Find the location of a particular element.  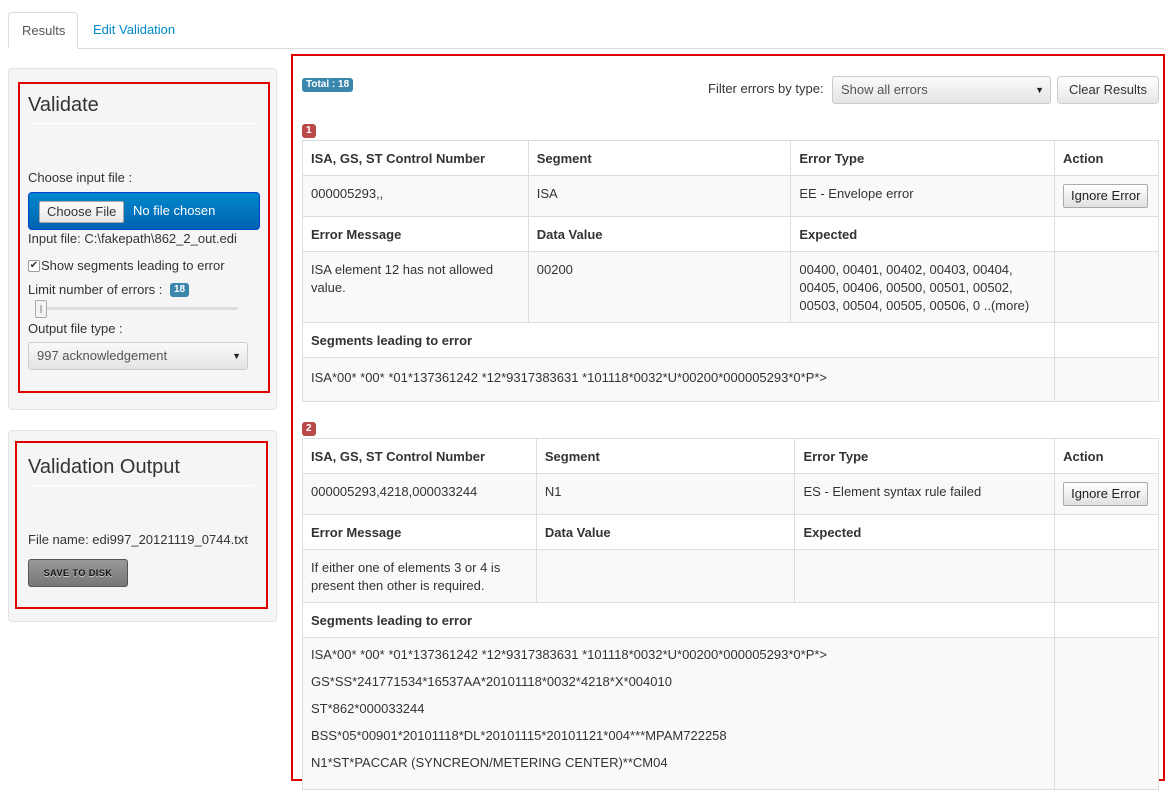

tab-edit-validation: Edit Validation is located at coordinates (134, 30).